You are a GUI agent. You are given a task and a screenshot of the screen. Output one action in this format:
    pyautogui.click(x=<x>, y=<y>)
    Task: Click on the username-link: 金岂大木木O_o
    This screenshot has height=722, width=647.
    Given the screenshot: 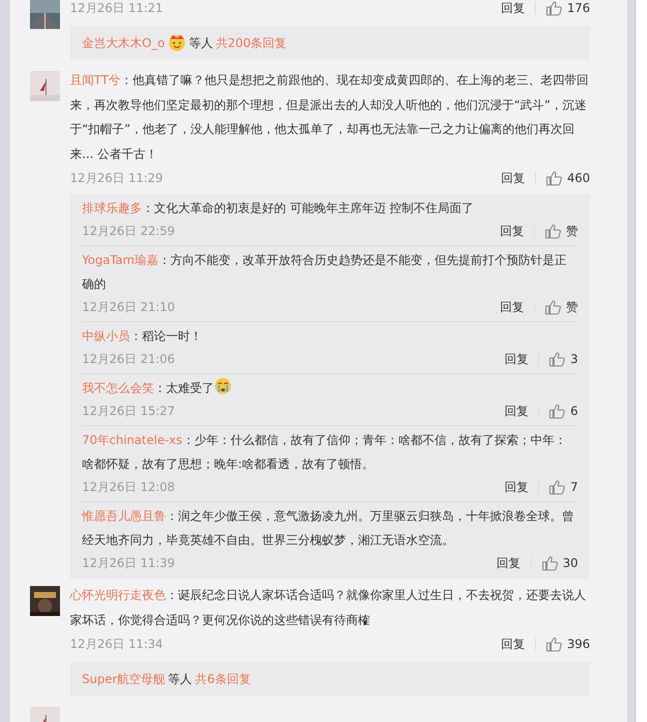 What is the action you would take?
    pyautogui.click(x=123, y=43)
    